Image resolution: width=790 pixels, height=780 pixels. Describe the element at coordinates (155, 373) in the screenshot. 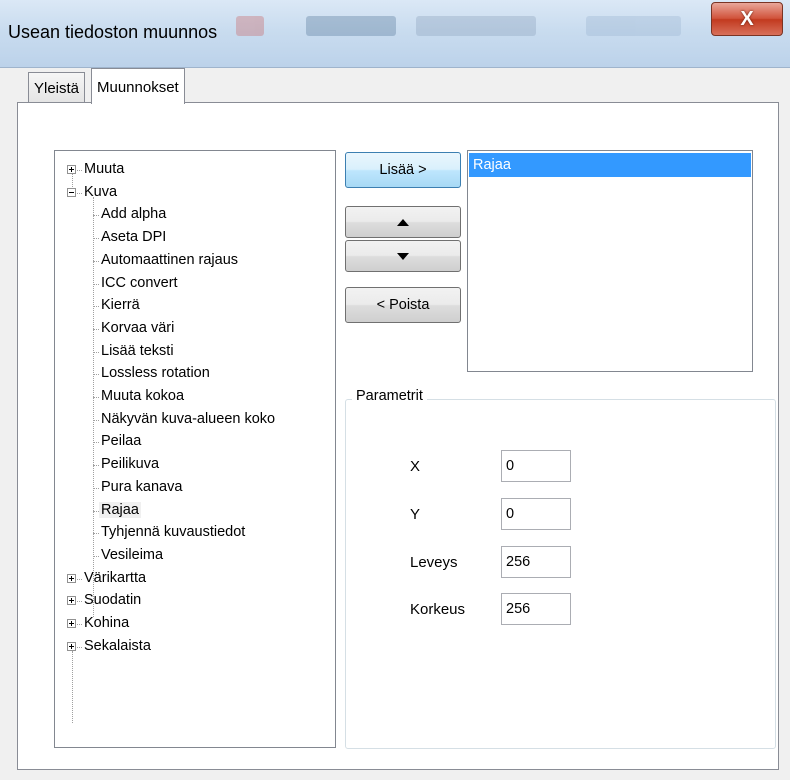

I see `tree-item-label: Lossless rotation` at that location.